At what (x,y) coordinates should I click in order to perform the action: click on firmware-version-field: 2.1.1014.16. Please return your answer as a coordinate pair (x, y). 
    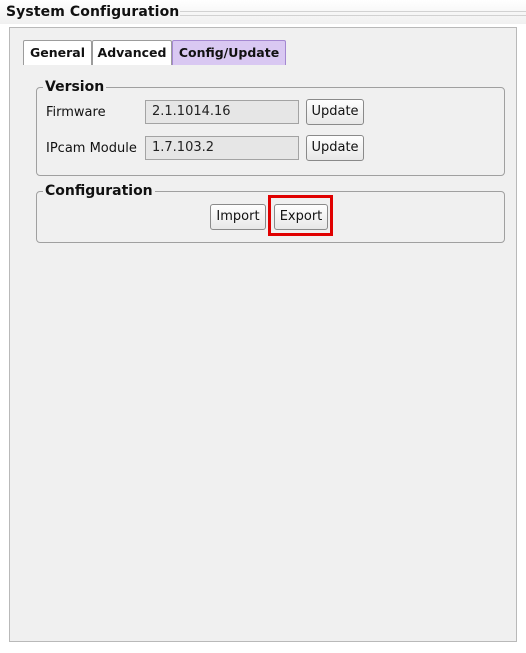
    Looking at the image, I should click on (222, 112).